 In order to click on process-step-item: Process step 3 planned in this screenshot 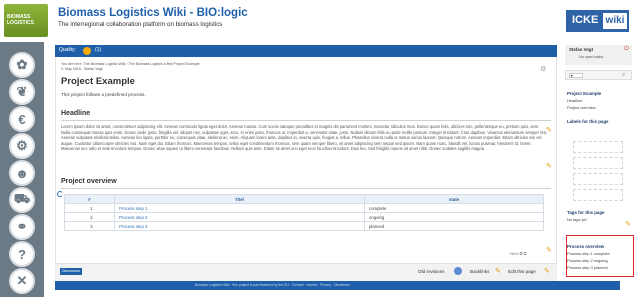, I will do `click(587, 267)`.